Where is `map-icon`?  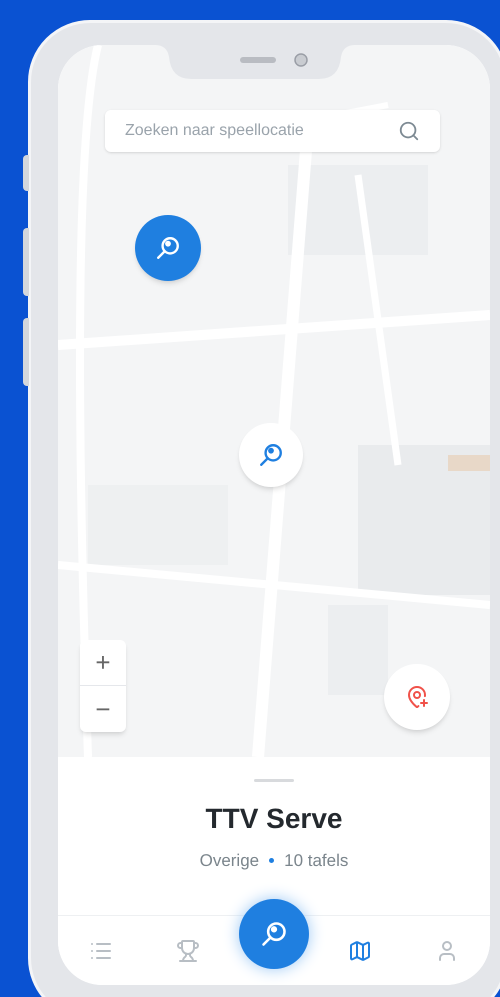 map-icon is located at coordinates (360, 950).